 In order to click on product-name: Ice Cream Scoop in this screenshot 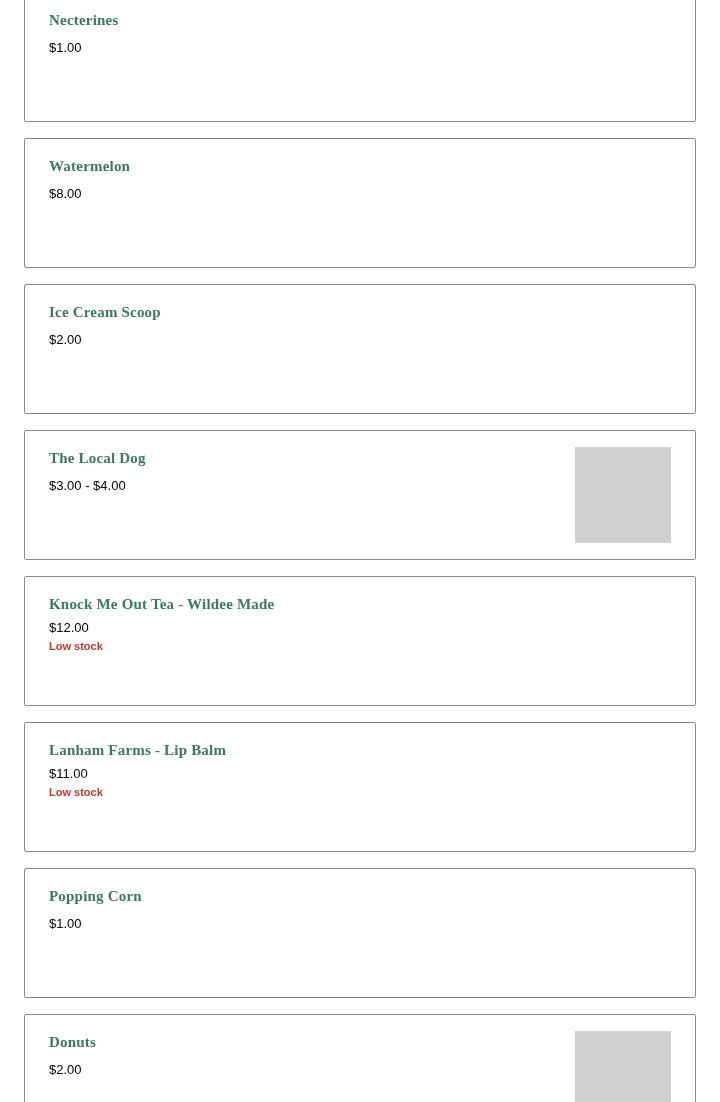, I will do `click(105, 312)`.